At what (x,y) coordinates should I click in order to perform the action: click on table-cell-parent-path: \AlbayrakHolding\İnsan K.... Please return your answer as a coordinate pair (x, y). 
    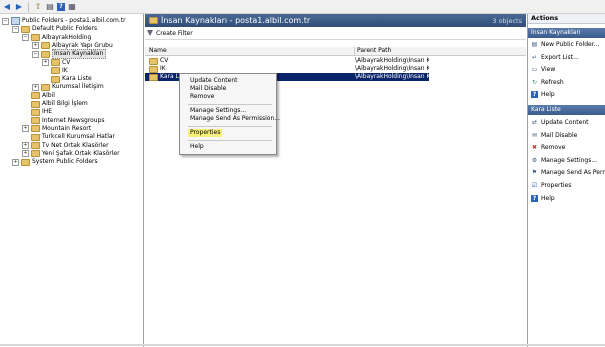
    Looking at the image, I should click on (392, 68).